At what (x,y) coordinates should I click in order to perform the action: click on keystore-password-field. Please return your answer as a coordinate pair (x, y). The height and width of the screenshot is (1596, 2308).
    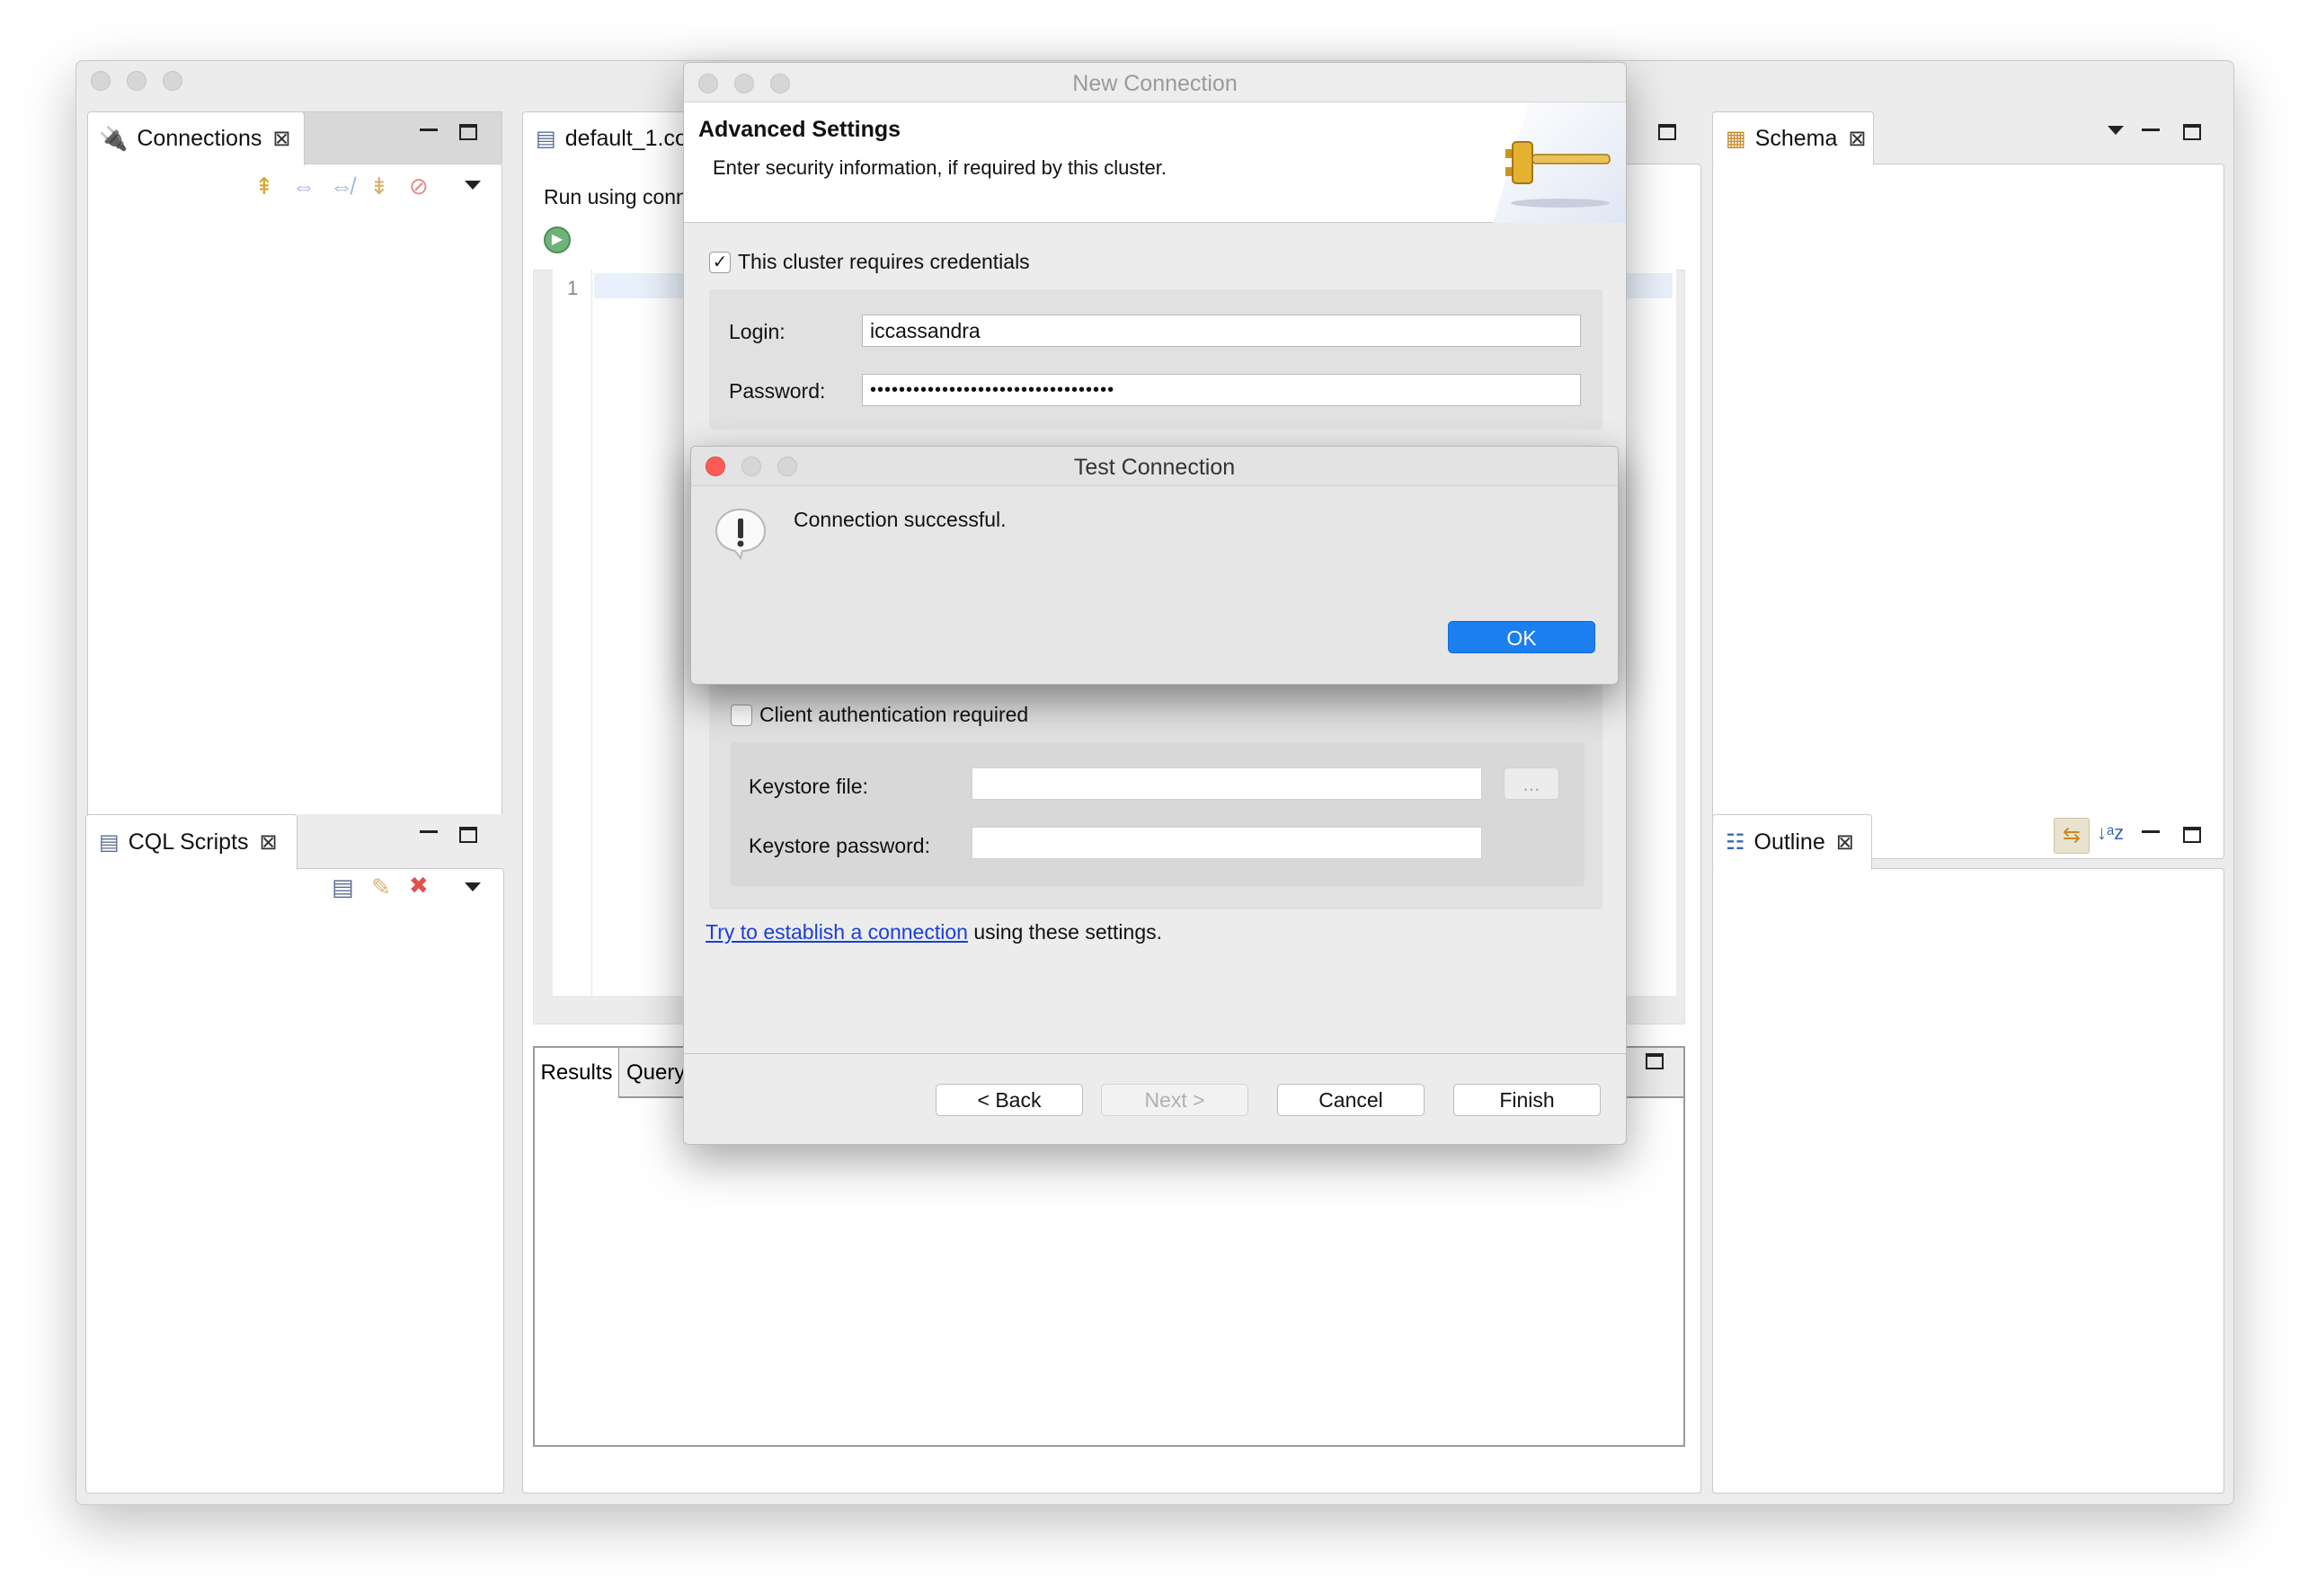
    Looking at the image, I should click on (1227, 843).